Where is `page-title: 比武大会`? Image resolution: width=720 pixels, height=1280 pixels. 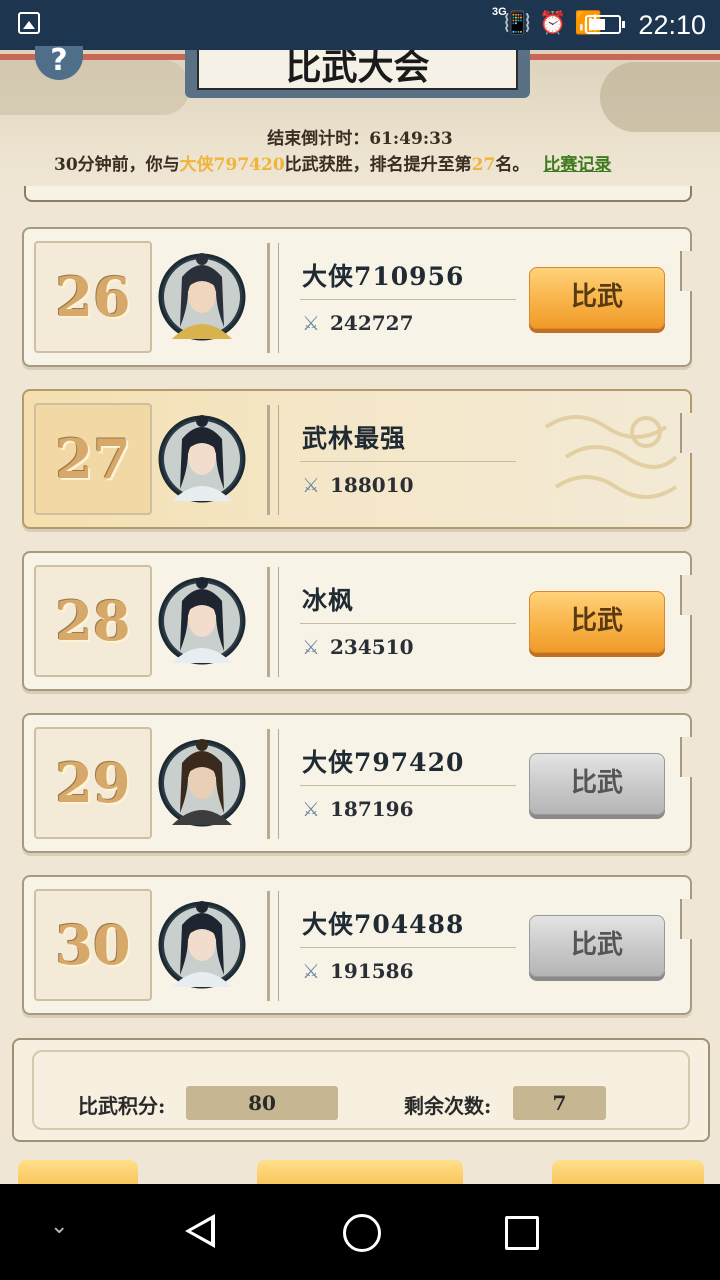
page-title: 比武大会 is located at coordinates (357, 70).